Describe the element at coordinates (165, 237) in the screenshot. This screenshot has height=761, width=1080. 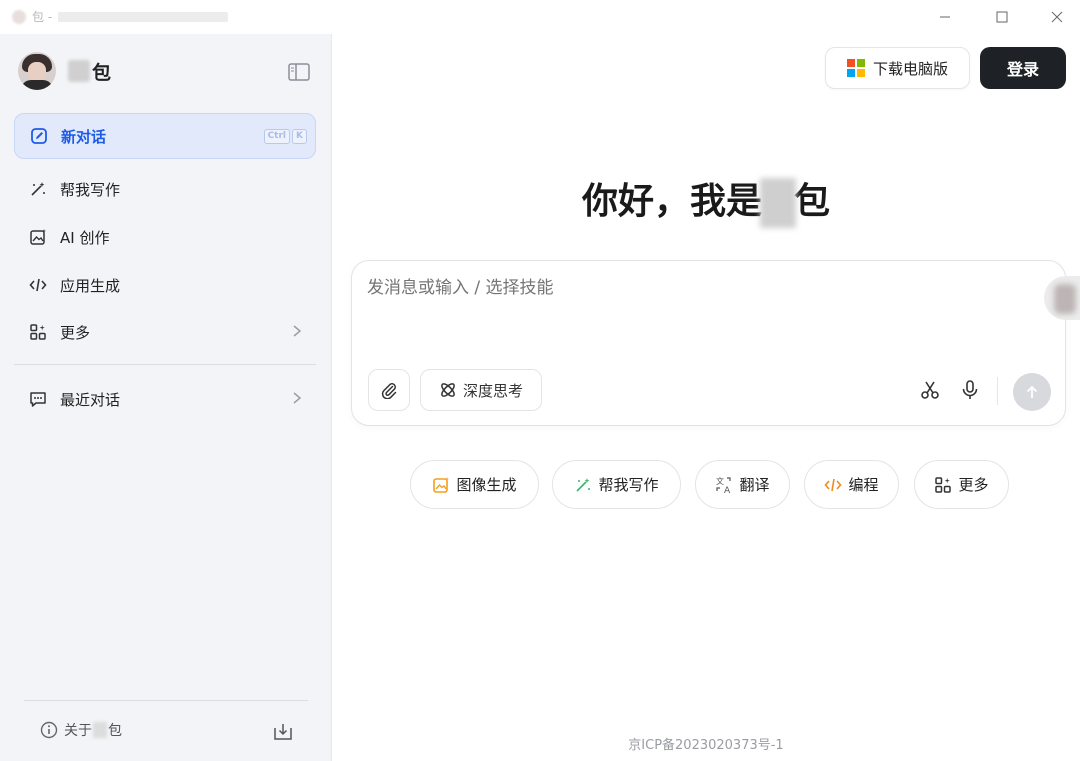
I see `sidebar-item-ai-create: AI 创作` at that location.